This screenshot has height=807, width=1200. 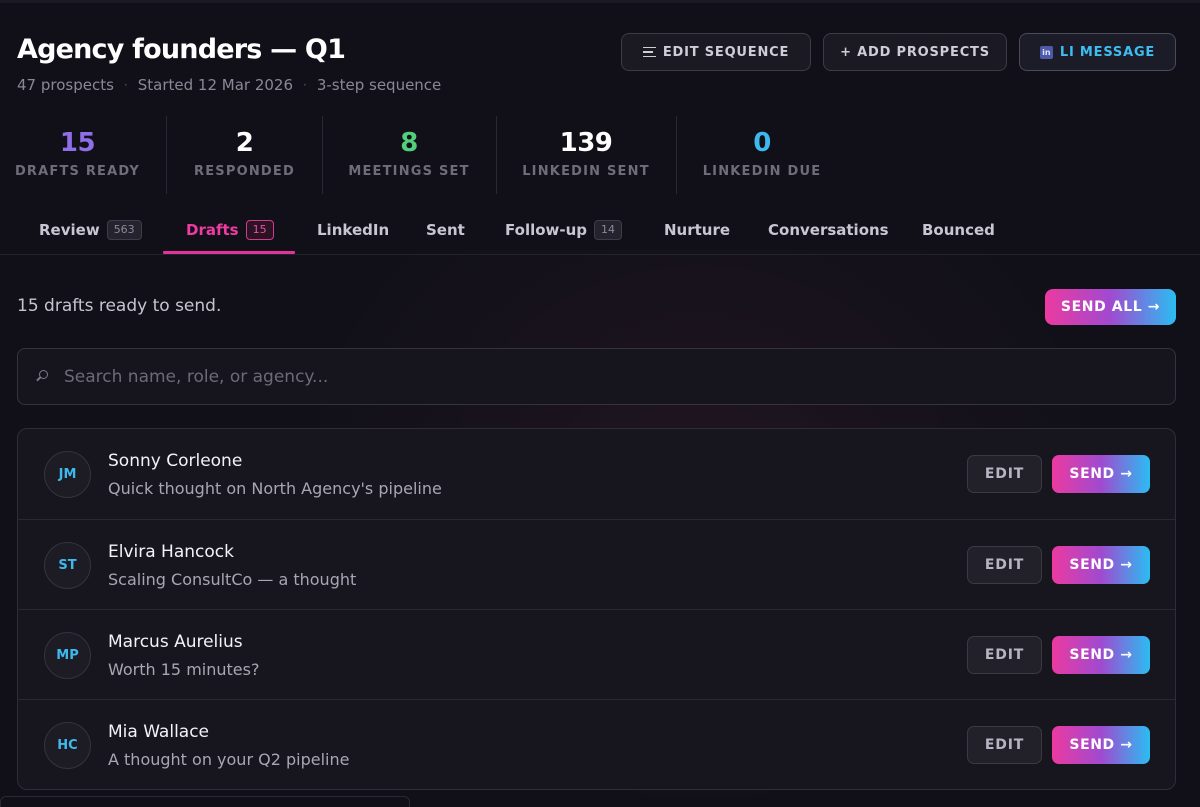 I want to click on stat-linkedin-sent: 139 LINKEDIN SENT, so click(x=586, y=155).